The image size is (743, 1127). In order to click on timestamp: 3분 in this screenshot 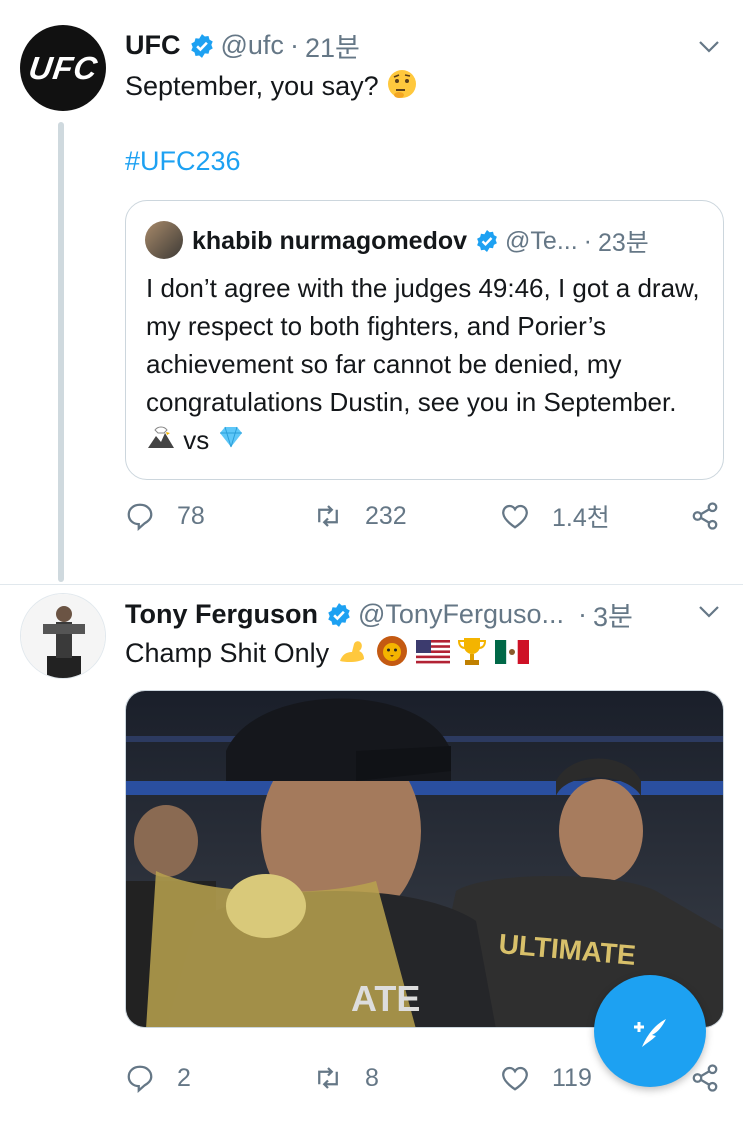, I will do `click(613, 614)`.